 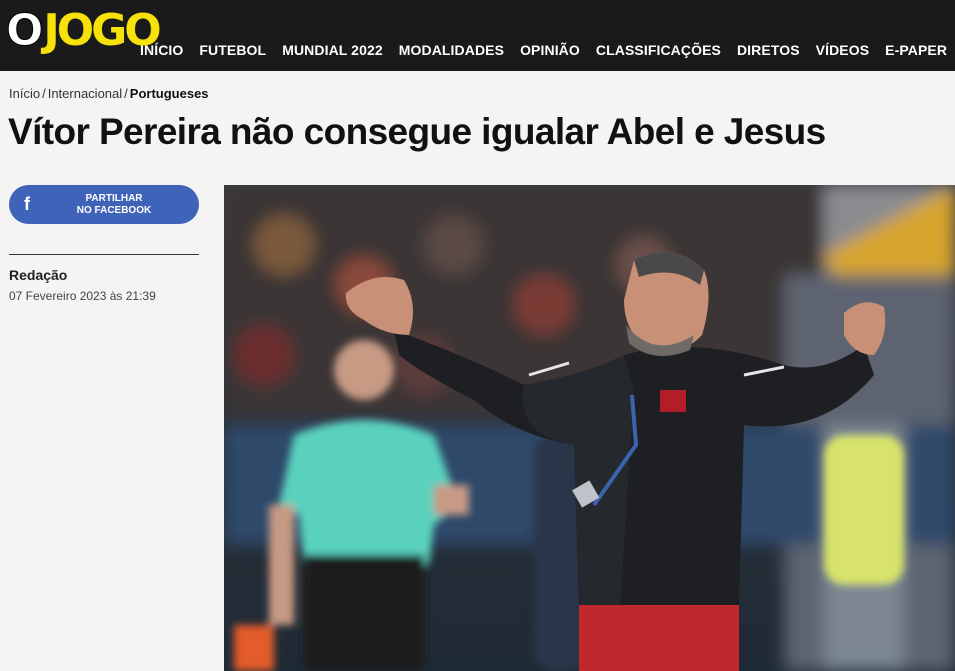 What do you see at coordinates (658, 50) in the screenshot?
I see `nav-item-classificacoes: CLASSIFICAÇÕES` at bounding box center [658, 50].